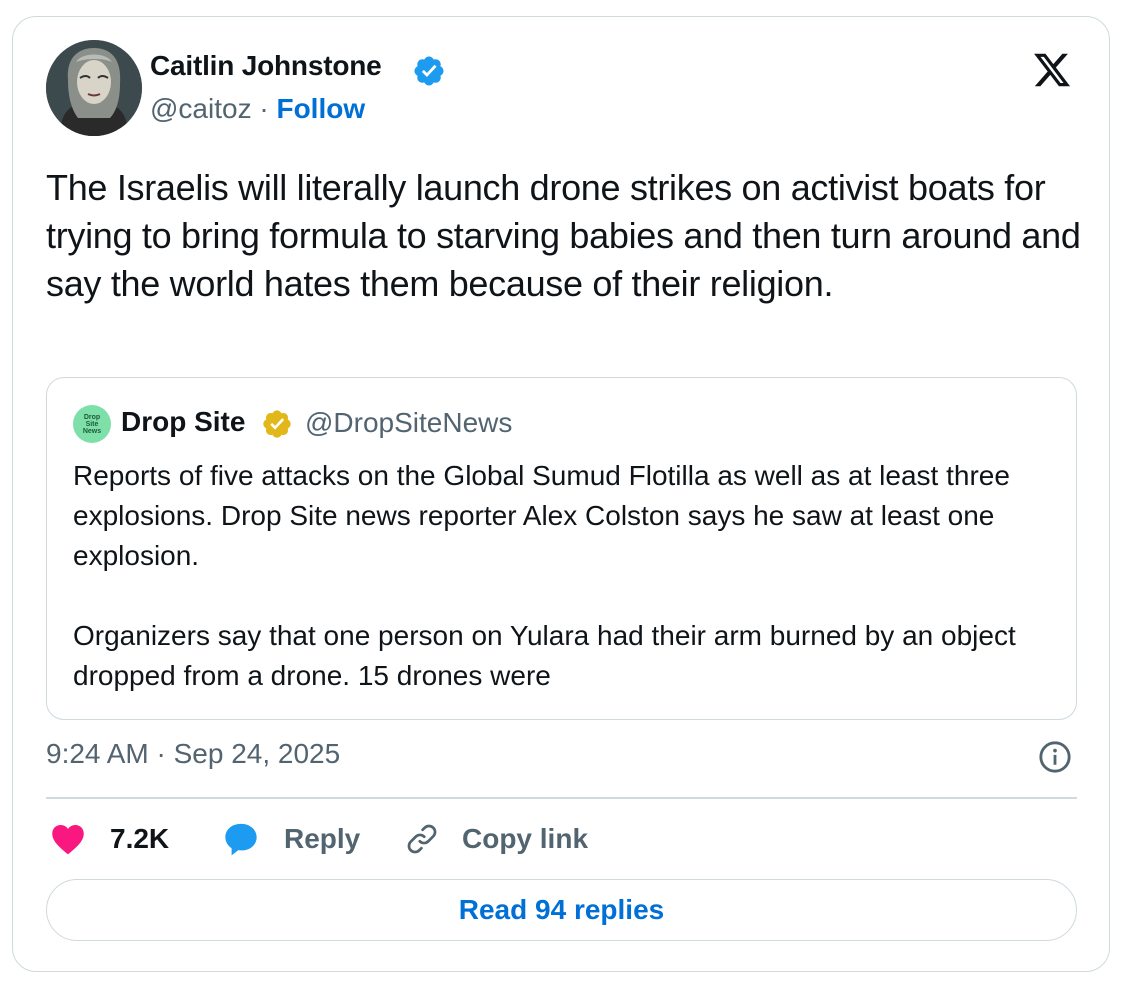 Image resolution: width=1124 pixels, height=988 pixels. What do you see at coordinates (266, 66) in the screenshot?
I see `author-name: Caitlin Johnstone` at bounding box center [266, 66].